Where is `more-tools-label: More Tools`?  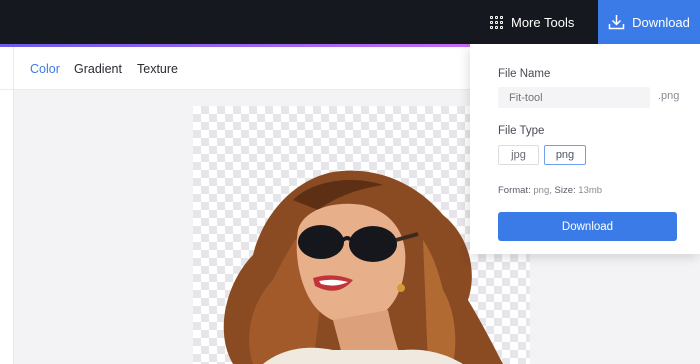
more-tools-label: More Tools is located at coordinates (543, 22).